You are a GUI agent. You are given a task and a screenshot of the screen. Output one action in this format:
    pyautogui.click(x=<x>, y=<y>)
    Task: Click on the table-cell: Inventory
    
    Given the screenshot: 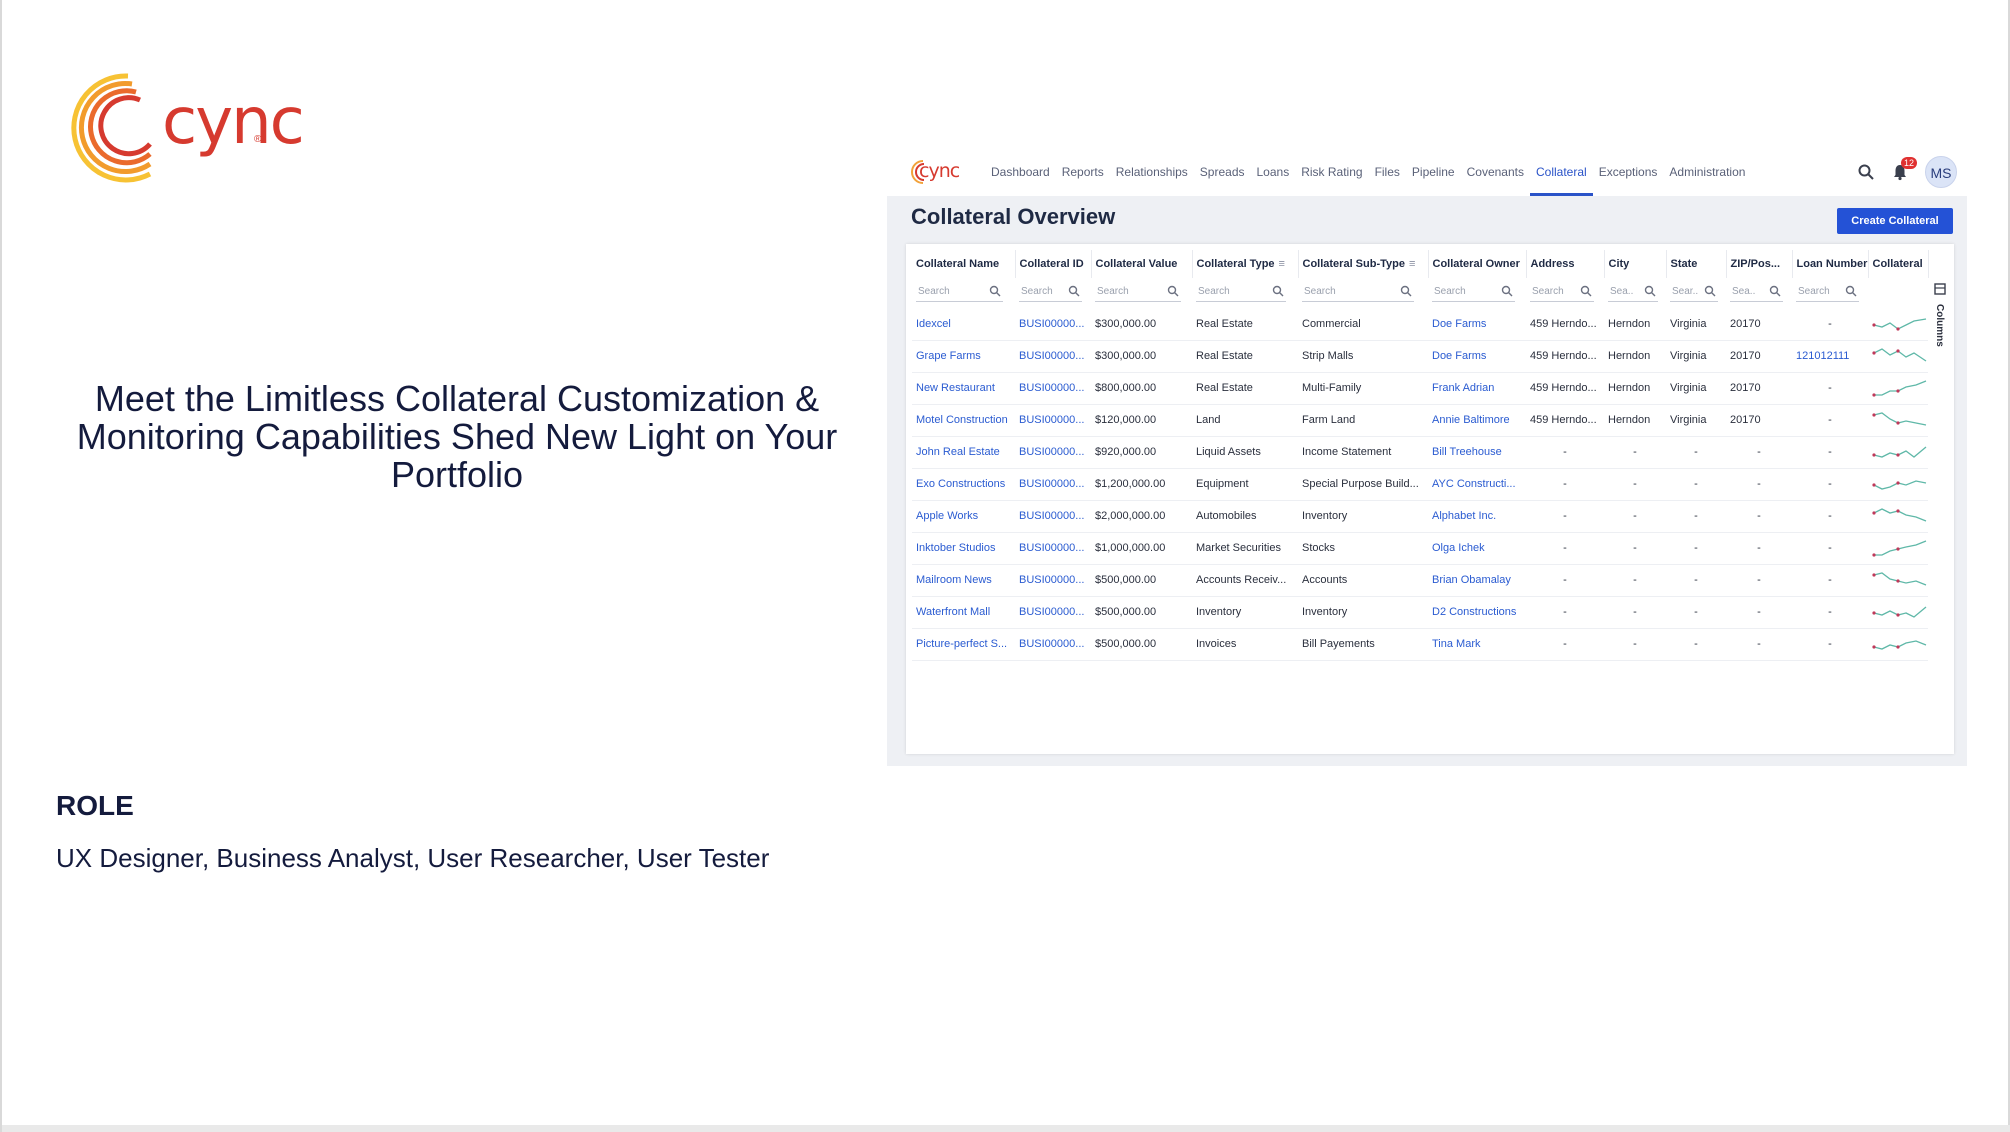 What is the action you would take?
    pyautogui.click(x=1363, y=516)
    